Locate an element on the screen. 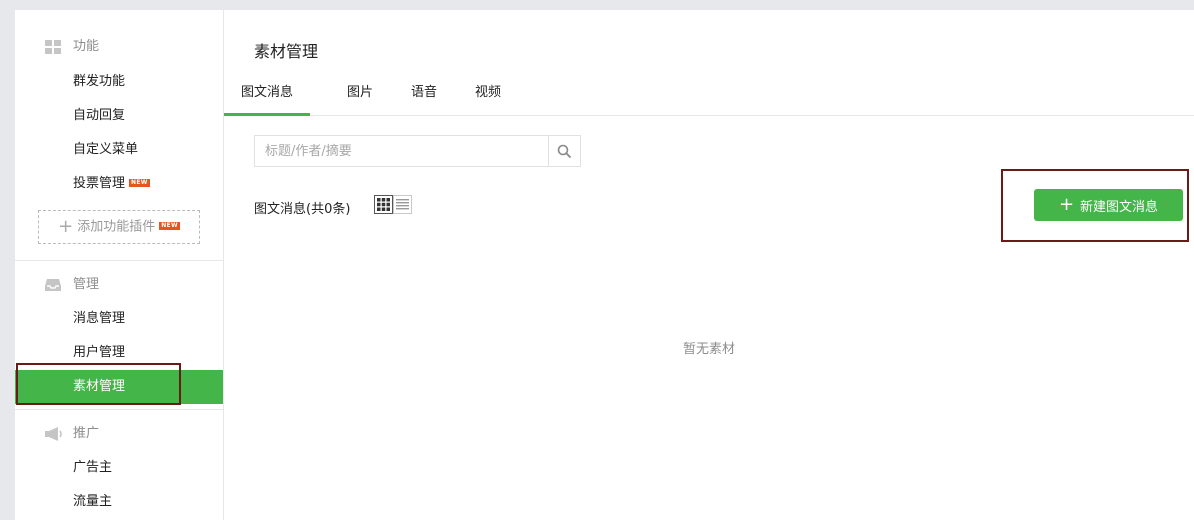 This screenshot has height=520, width=1194. list-view-icon is located at coordinates (402, 204).